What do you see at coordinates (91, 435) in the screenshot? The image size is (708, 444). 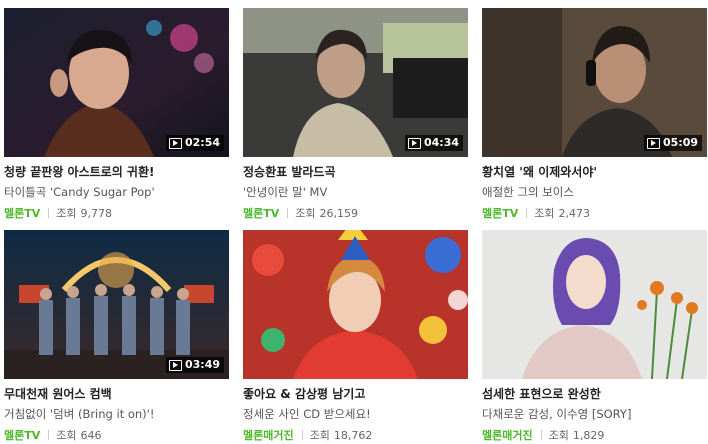 I see `view-count: 646` at bounding box center [91, 435].